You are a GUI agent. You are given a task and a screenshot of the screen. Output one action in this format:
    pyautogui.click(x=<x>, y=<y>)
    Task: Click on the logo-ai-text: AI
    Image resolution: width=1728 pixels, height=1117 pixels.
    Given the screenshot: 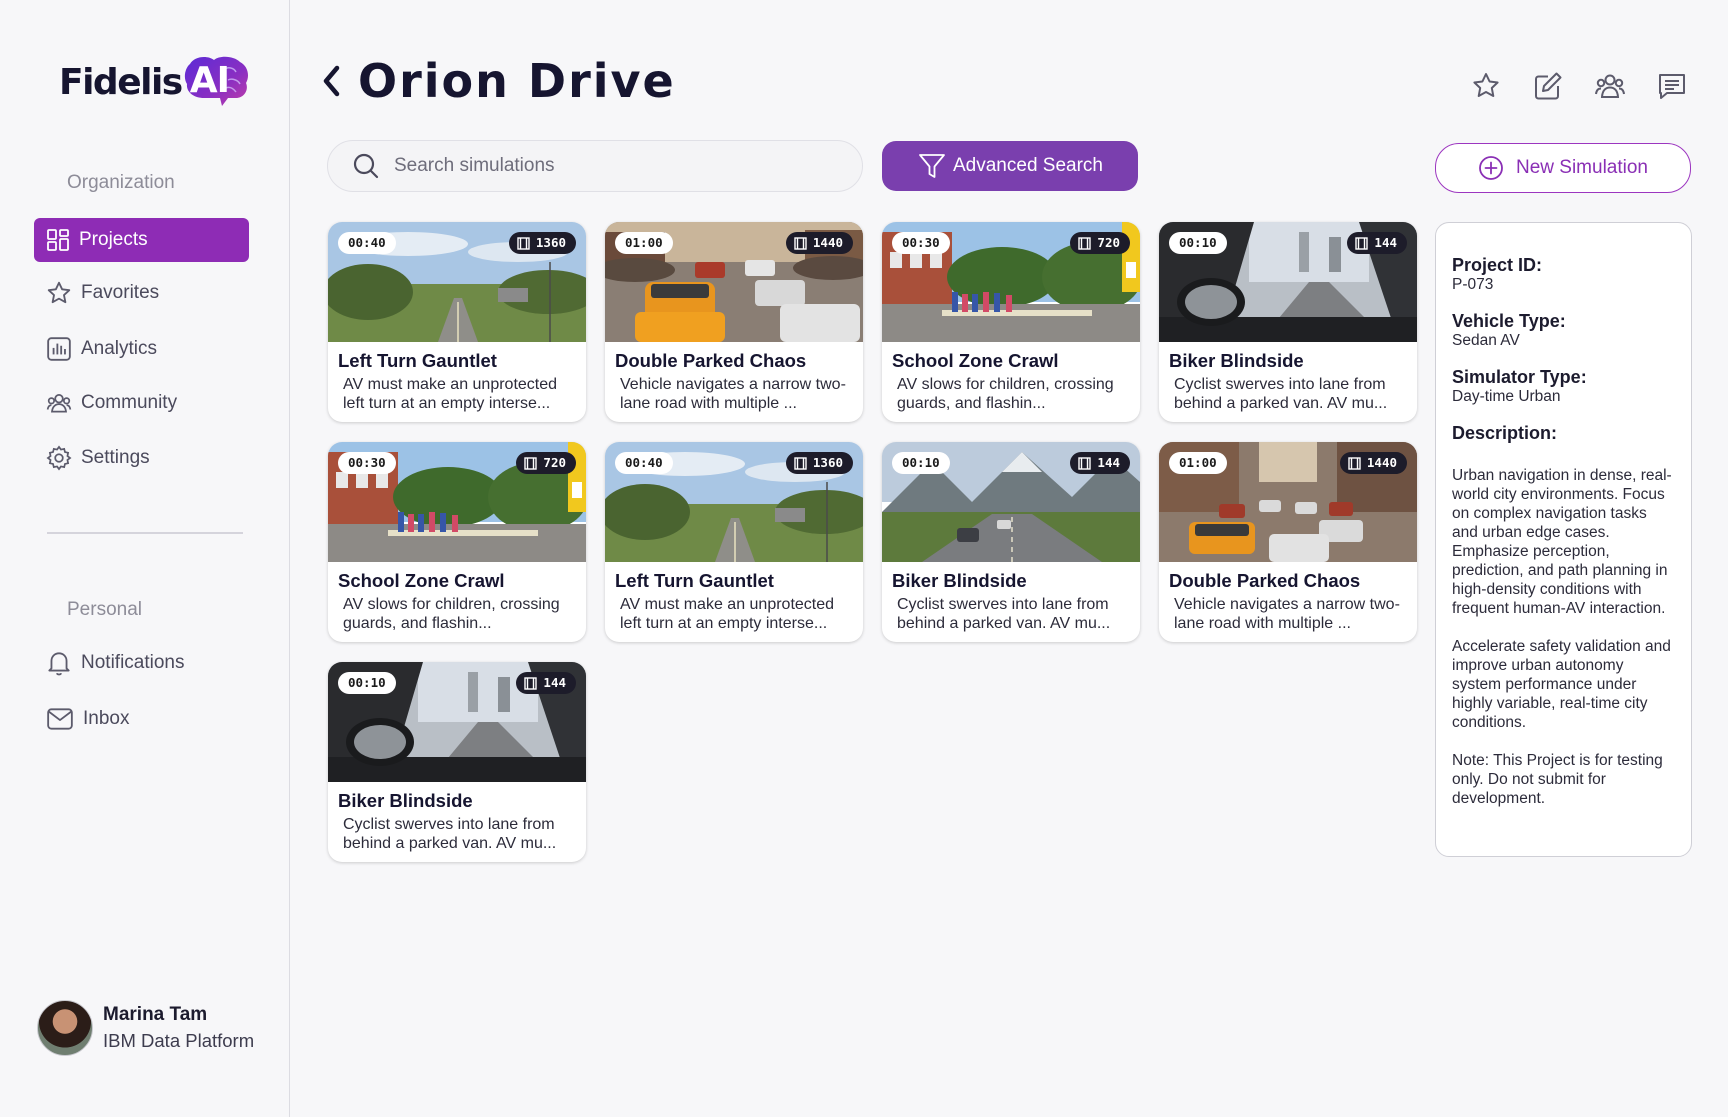 What is the action you would take?
    pyautogui.click(x=209, y=80)
    